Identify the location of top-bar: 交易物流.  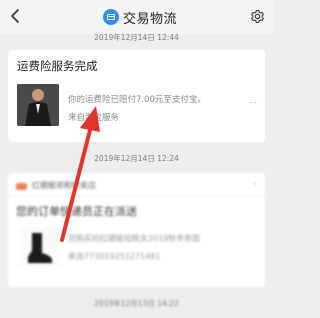
(136, 17).